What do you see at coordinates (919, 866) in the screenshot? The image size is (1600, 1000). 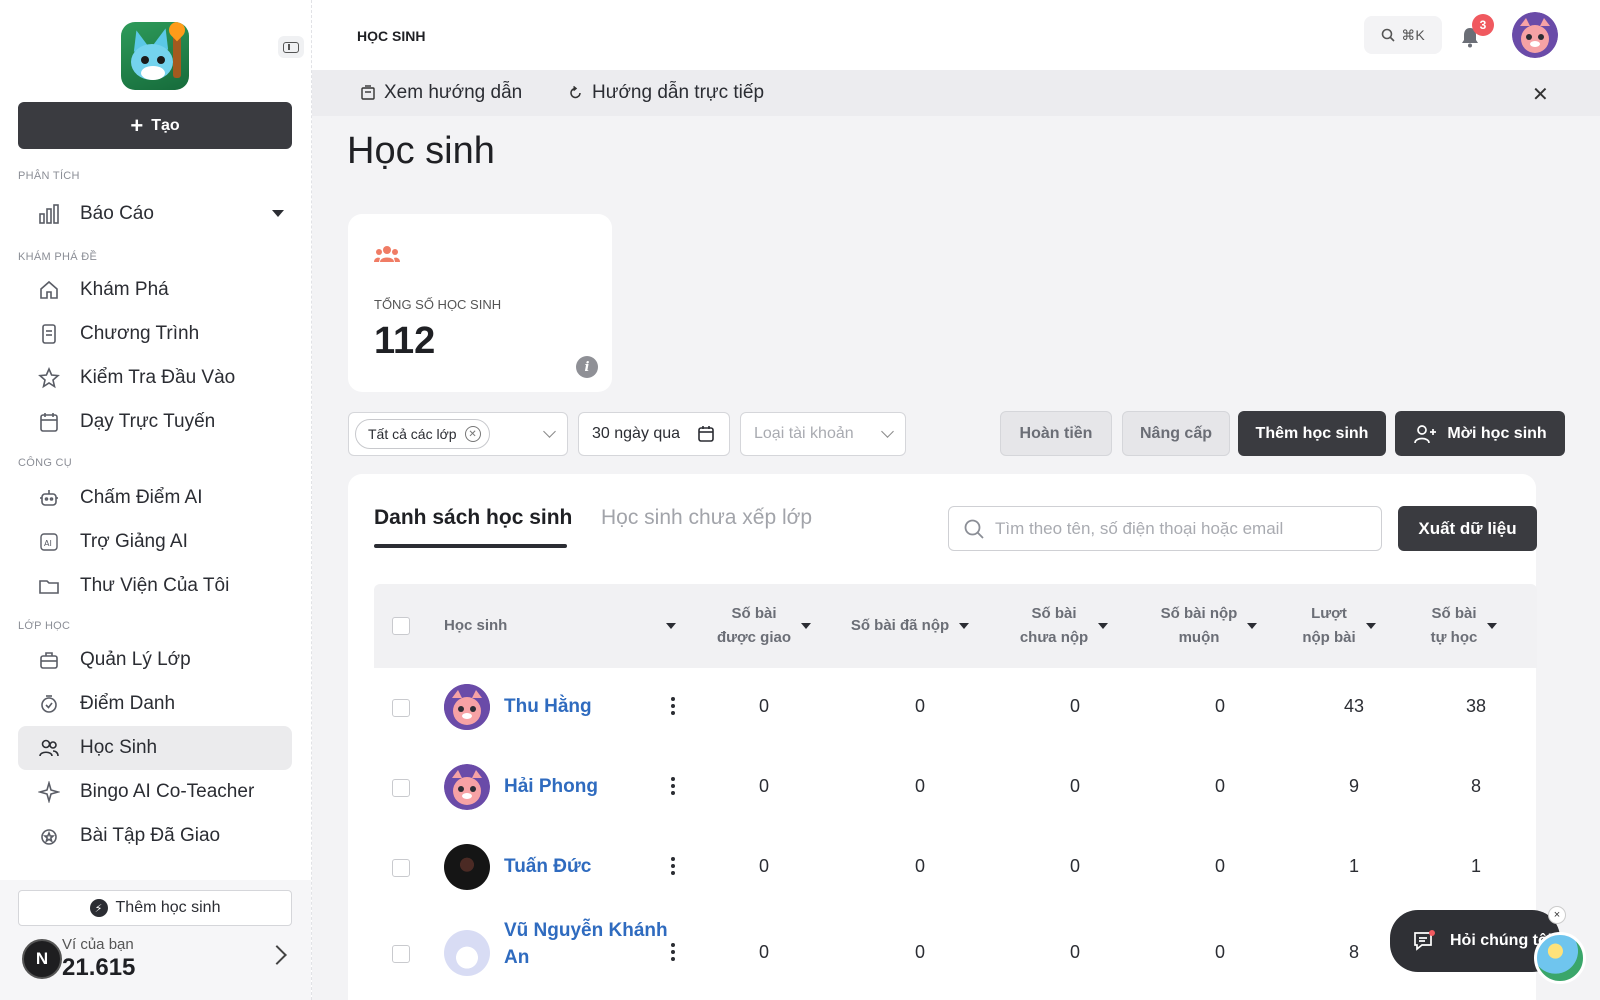 I see `submitted-count: 0` at bounding box center [919, 866].